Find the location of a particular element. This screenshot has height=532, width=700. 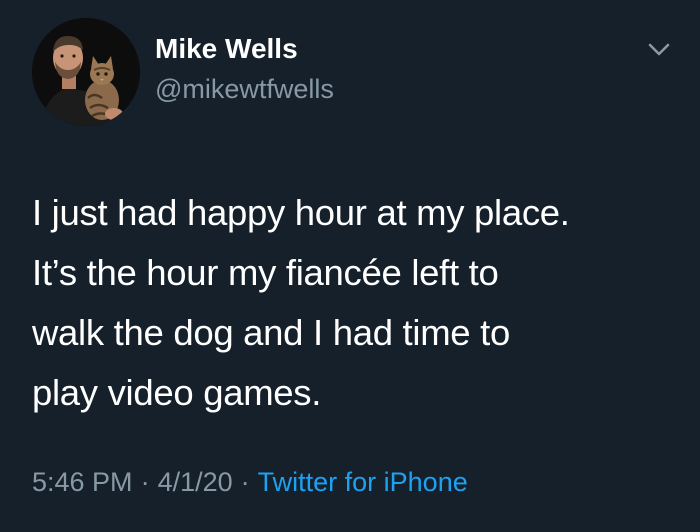

author-handle: @mikewtfwells is located at coordinates (244, 89).